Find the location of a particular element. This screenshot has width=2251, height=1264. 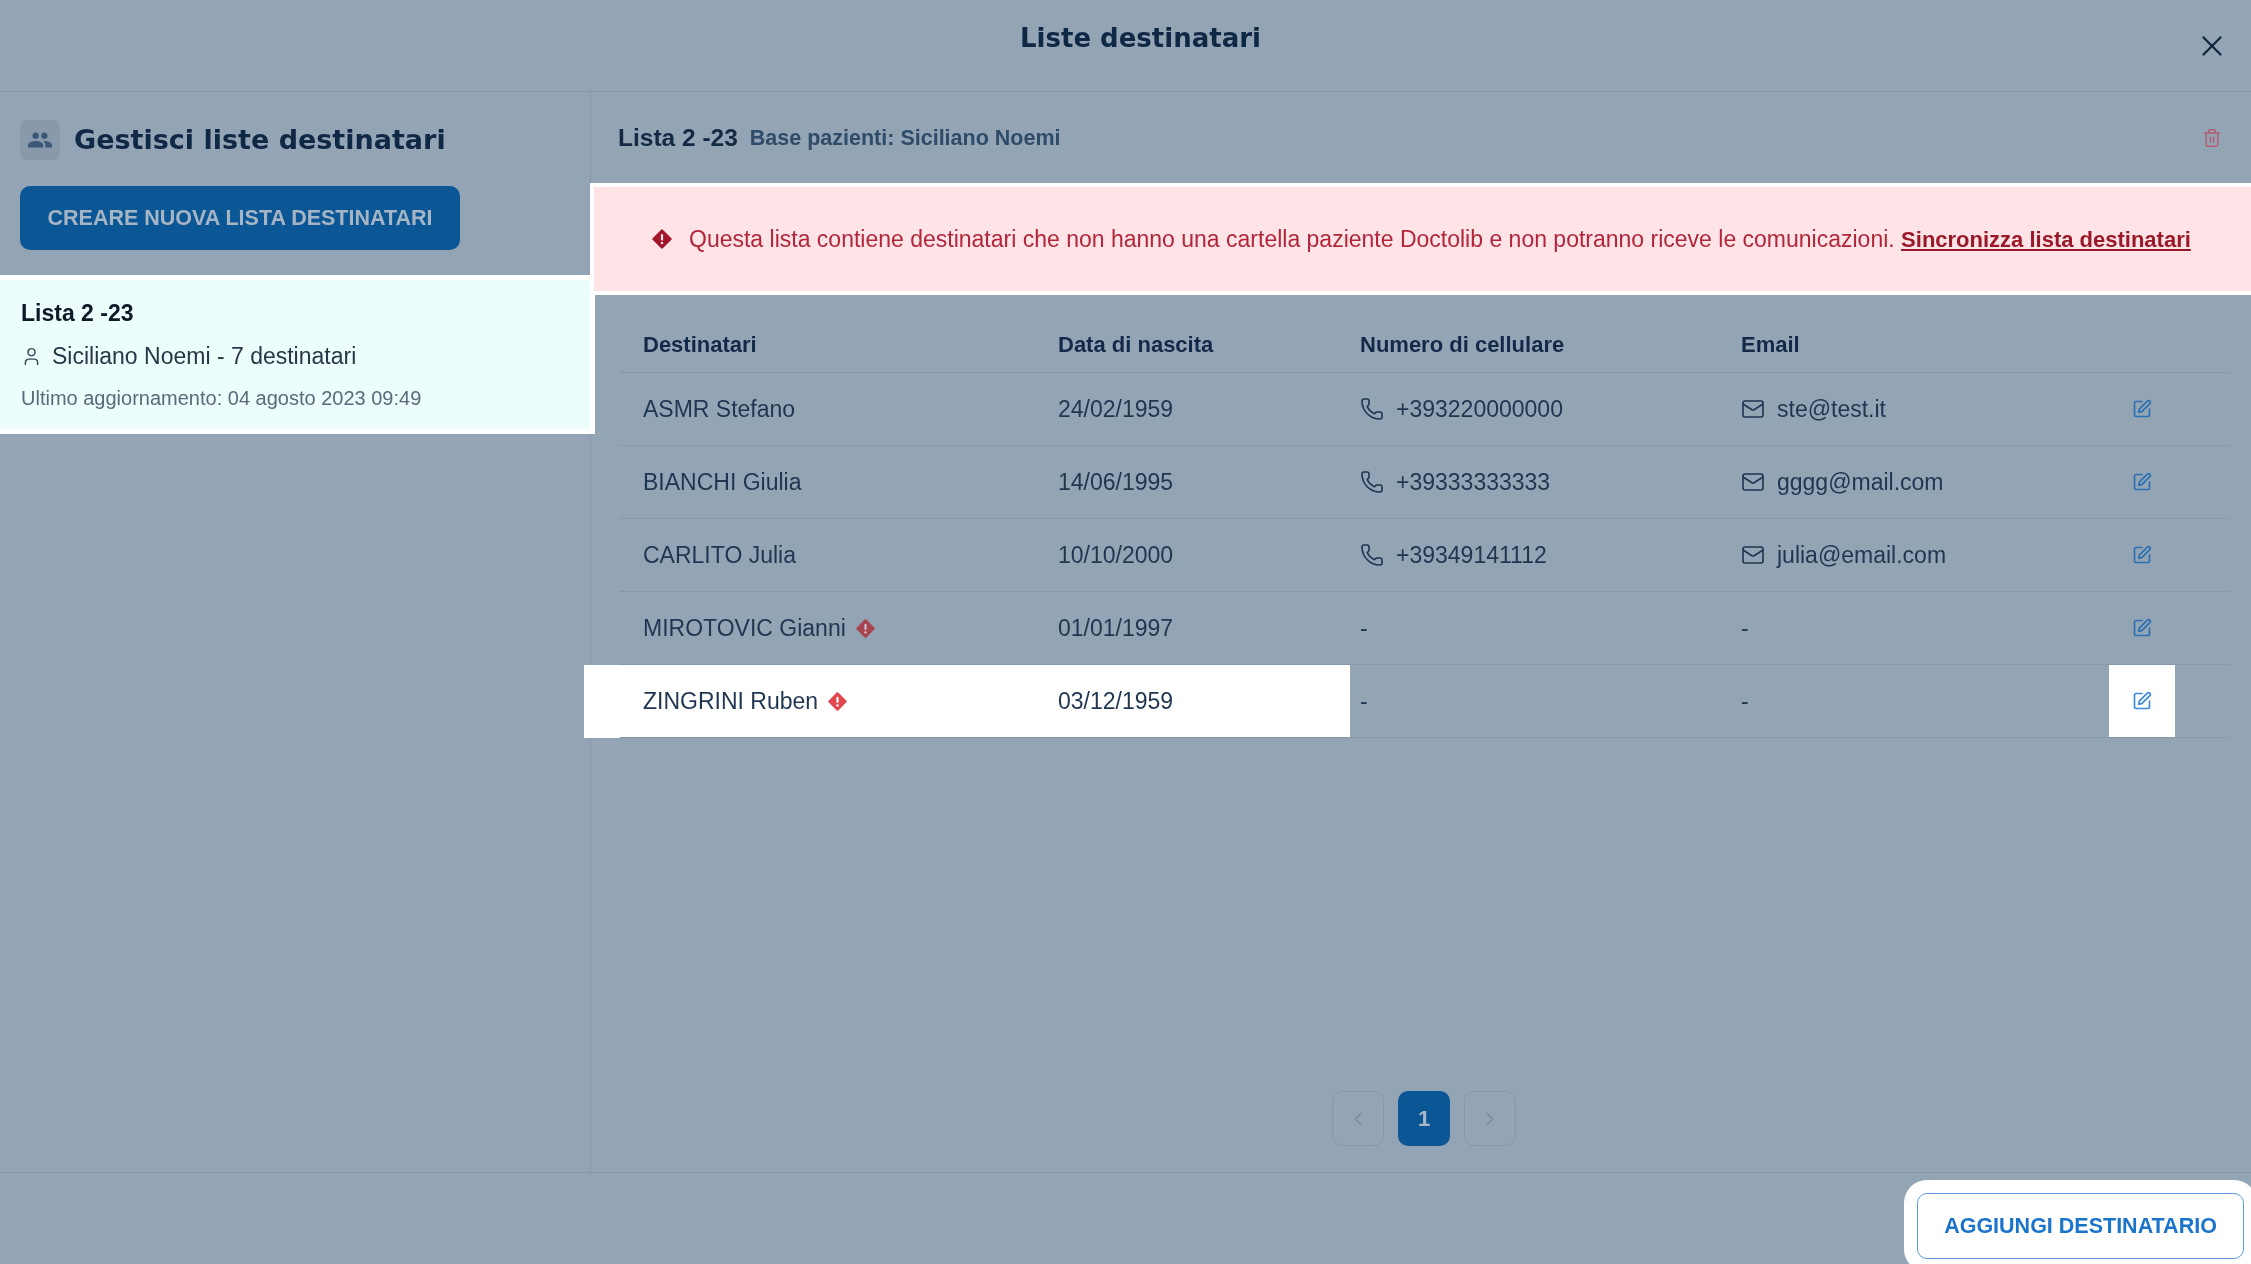

page-button: 1 is located at coordinates (1424, 1118).